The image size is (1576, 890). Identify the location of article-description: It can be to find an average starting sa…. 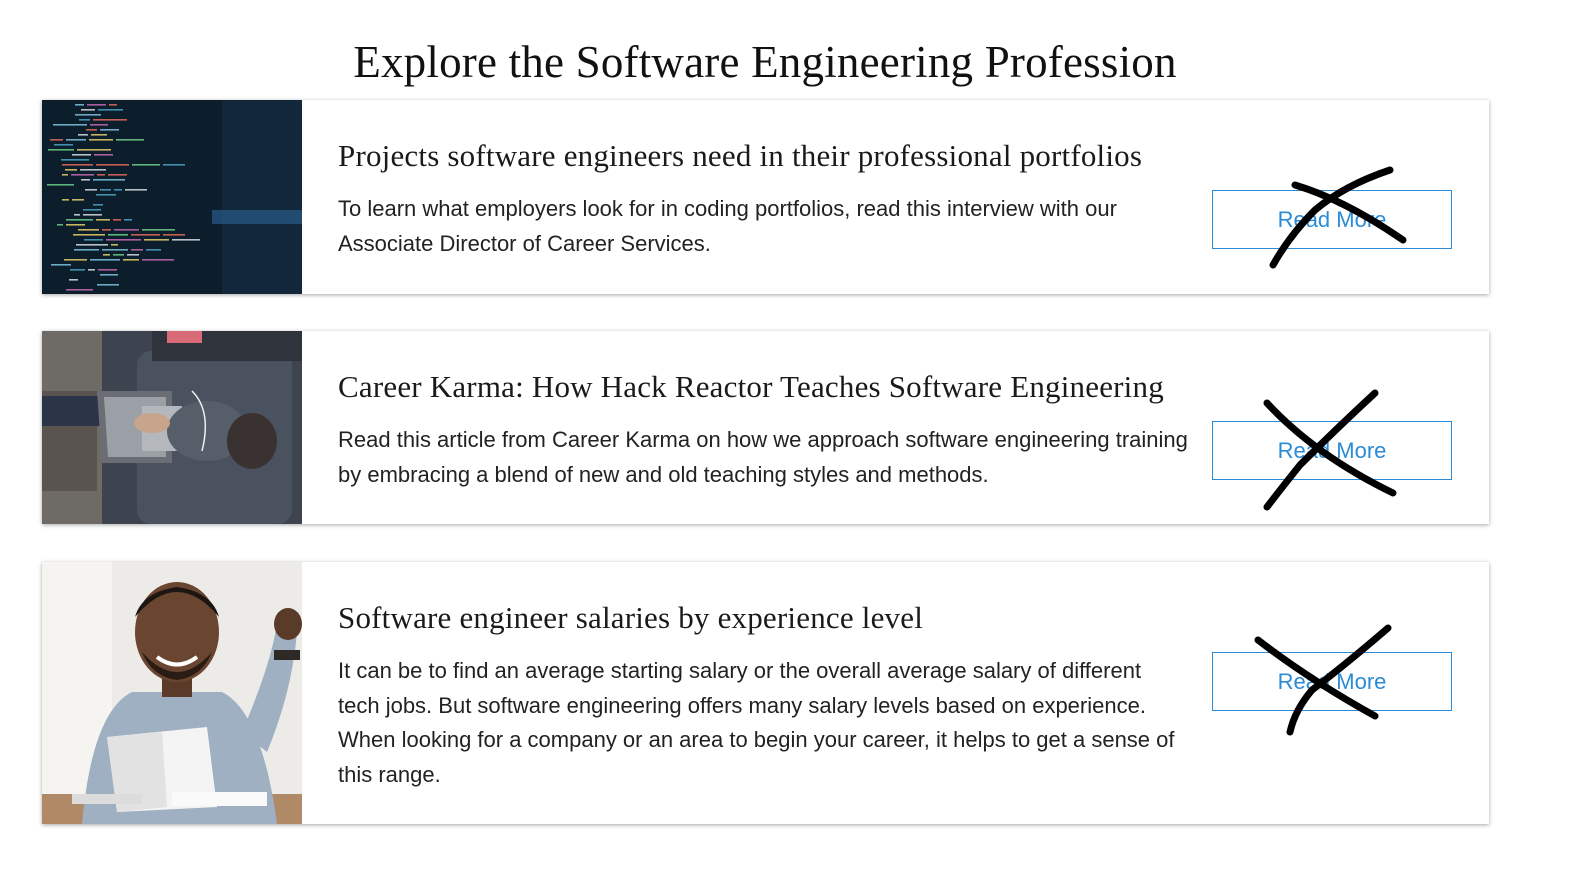
(756, 722).